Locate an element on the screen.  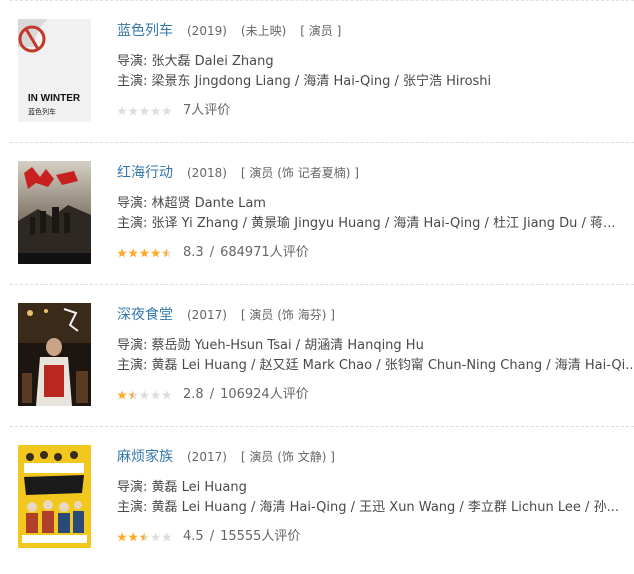
film-score: 8.3 is located at coordinates (193, 252).